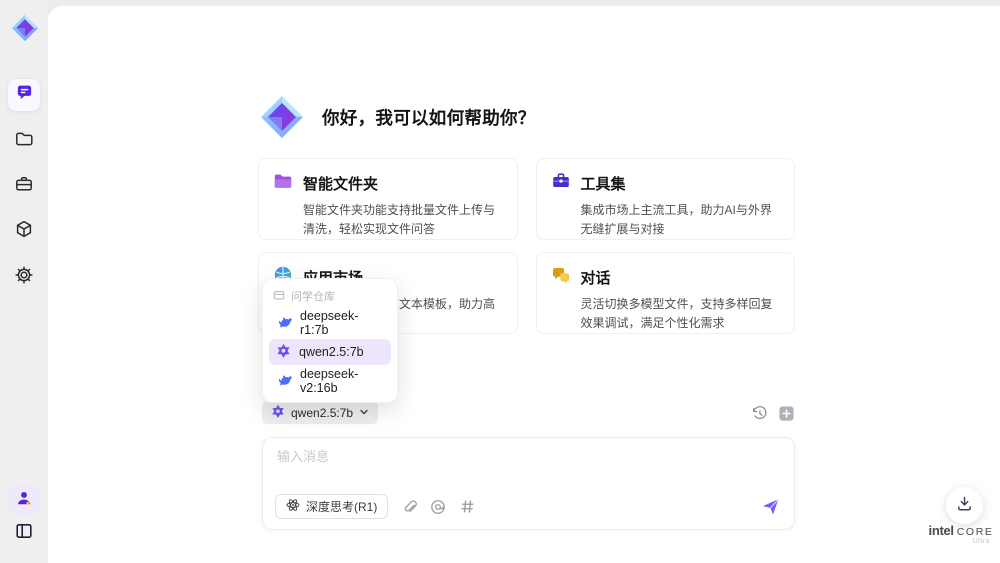 The height and width of the screenshot is (563, 1000). I want to click on model-option-deepseek-r1: deepseek-r1:7b, so click(330, 323).